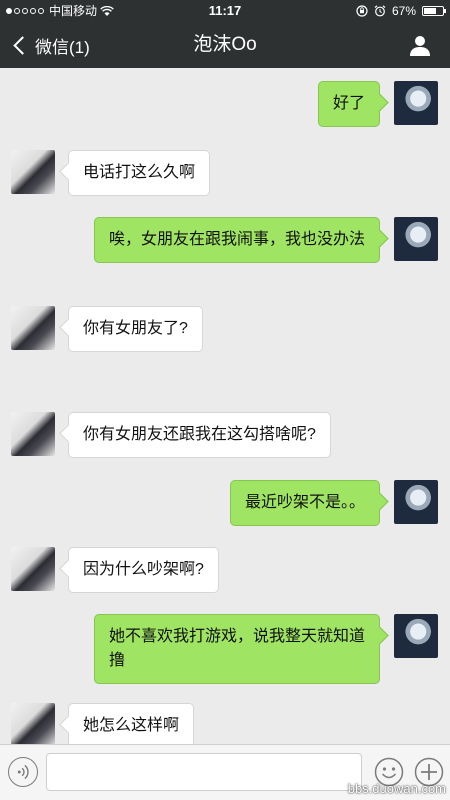  I want to click on rotation-lock-icon, so click(362, 11).